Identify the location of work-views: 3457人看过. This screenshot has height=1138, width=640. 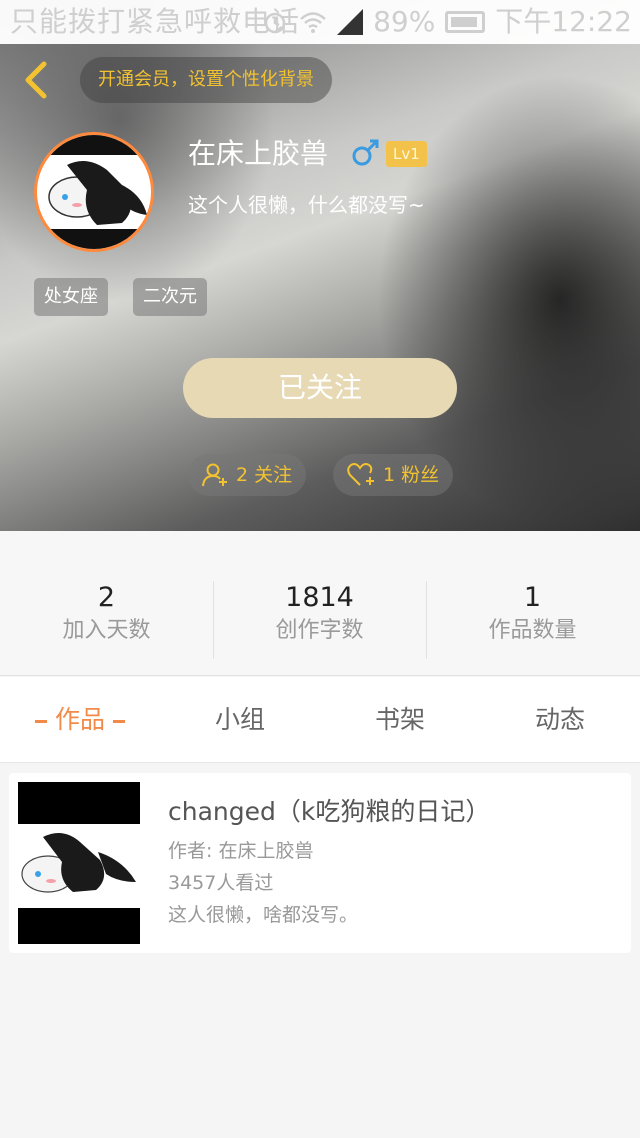
(221, 883).